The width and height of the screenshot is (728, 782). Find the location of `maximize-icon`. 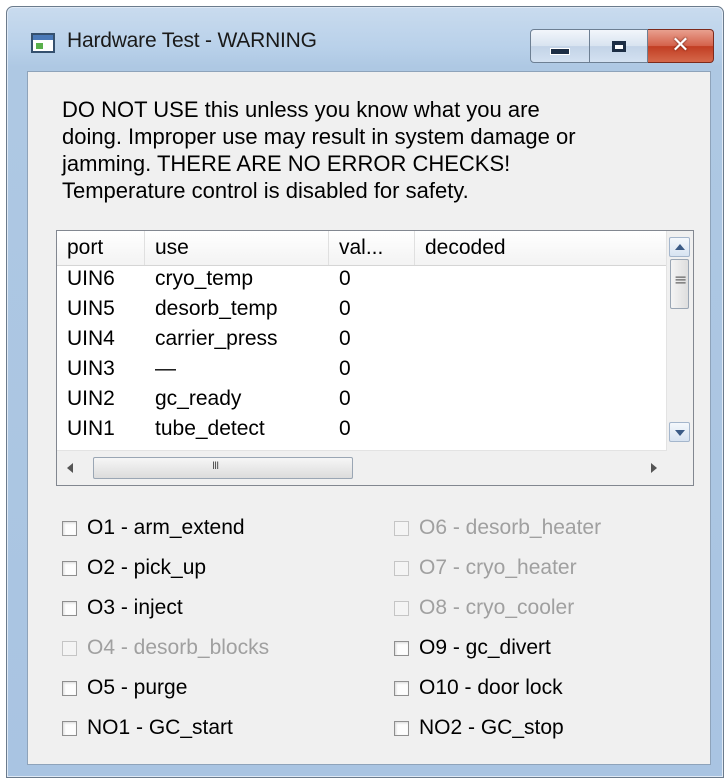

maximize-icon is located at coordinates (618, 46).